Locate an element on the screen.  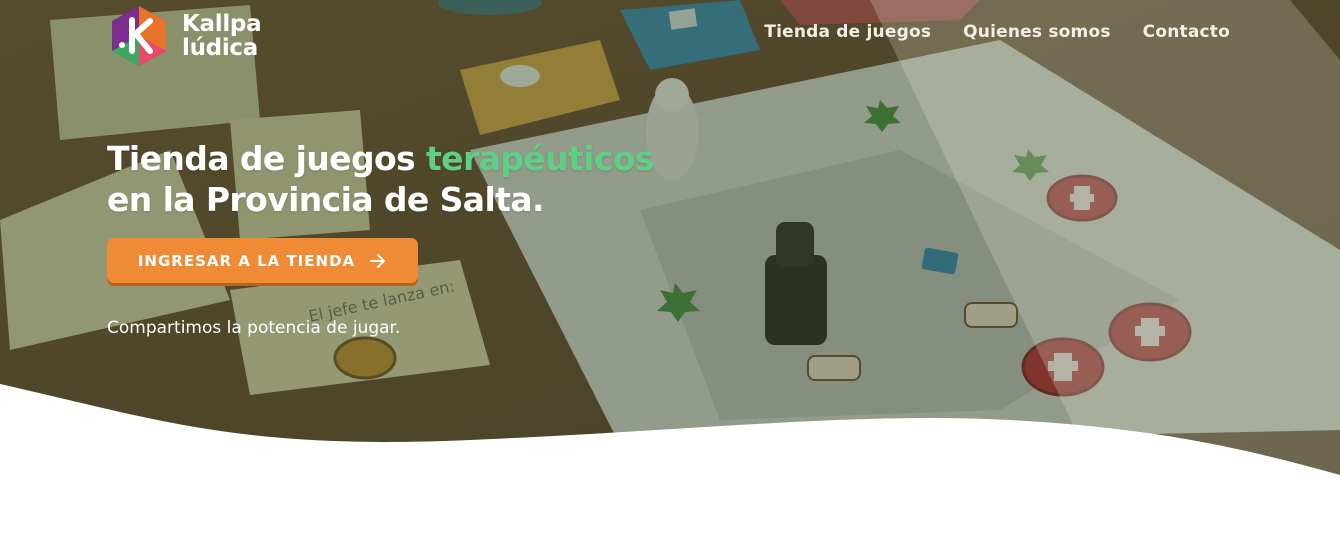
logo-text: Kallpa lúdica is located at coordinates (222, 36).